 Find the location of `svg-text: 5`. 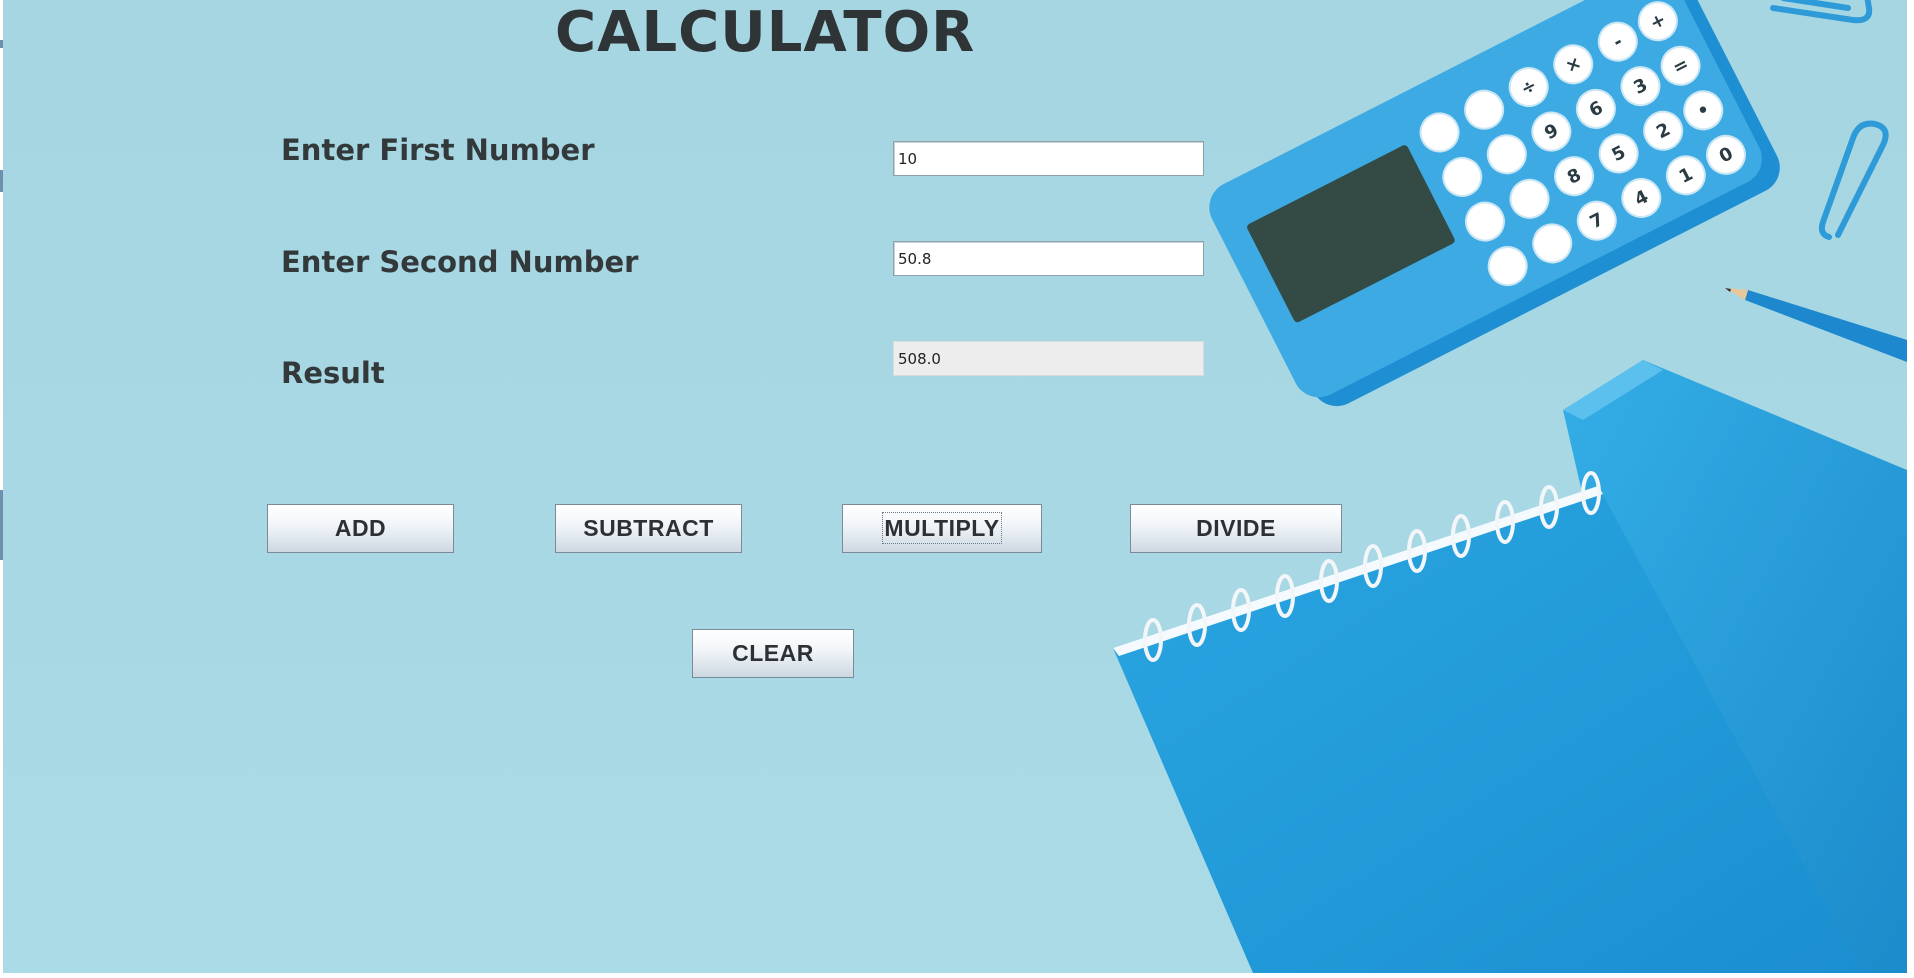

svg-text: 5 is located at coordinates (1619, 154).